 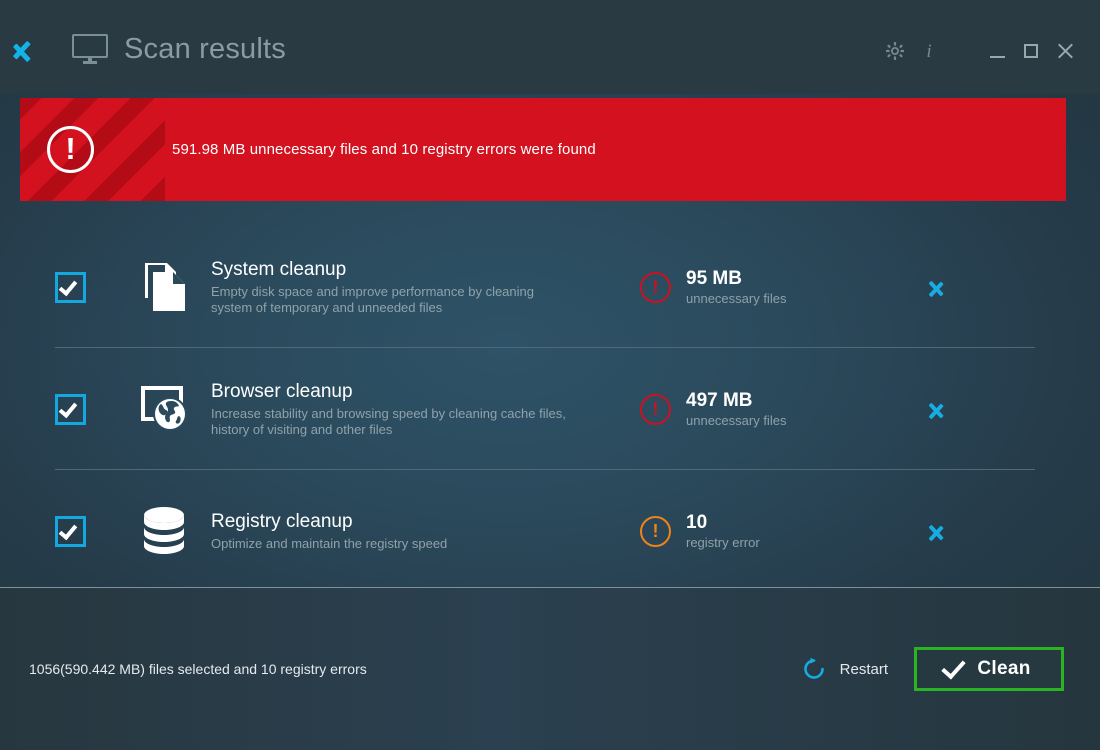 I want to click on status-value: 10, so click(x=697, y=522).